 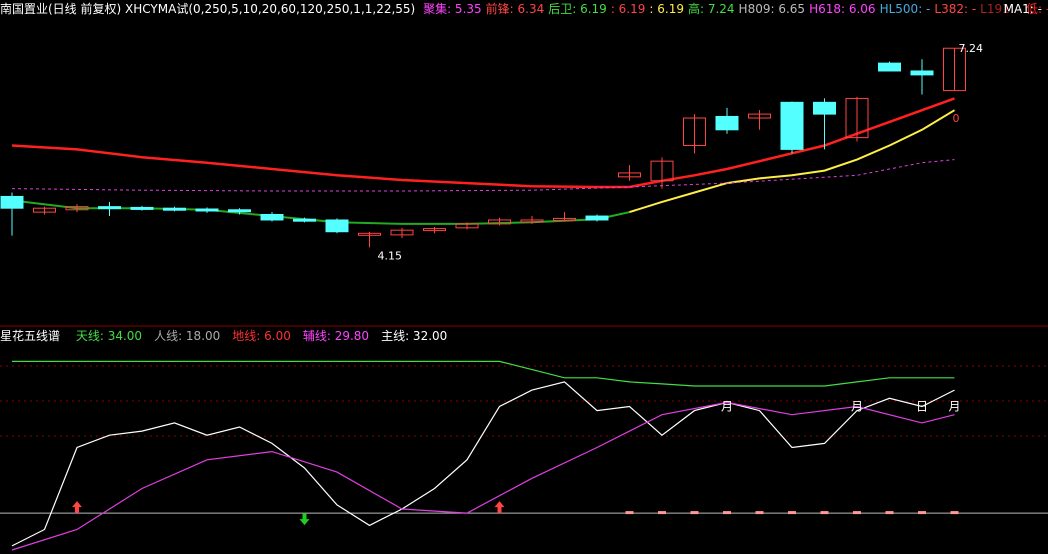 I want to click on sub-item-1: 人线: 18.00, so click(x=187, y=336).